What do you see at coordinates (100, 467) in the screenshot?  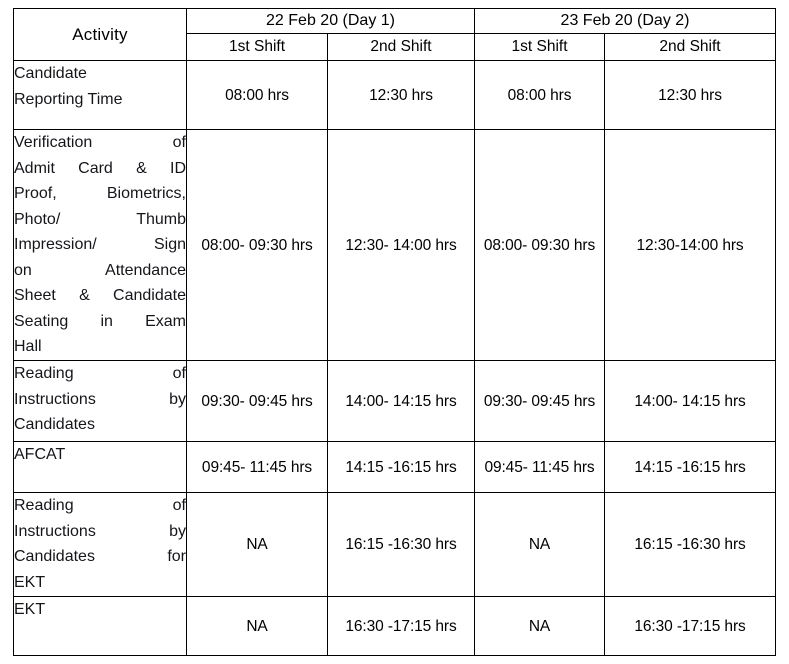 I see `activity-cell-afcat: AFCAT` at bounding box center [100, 467].